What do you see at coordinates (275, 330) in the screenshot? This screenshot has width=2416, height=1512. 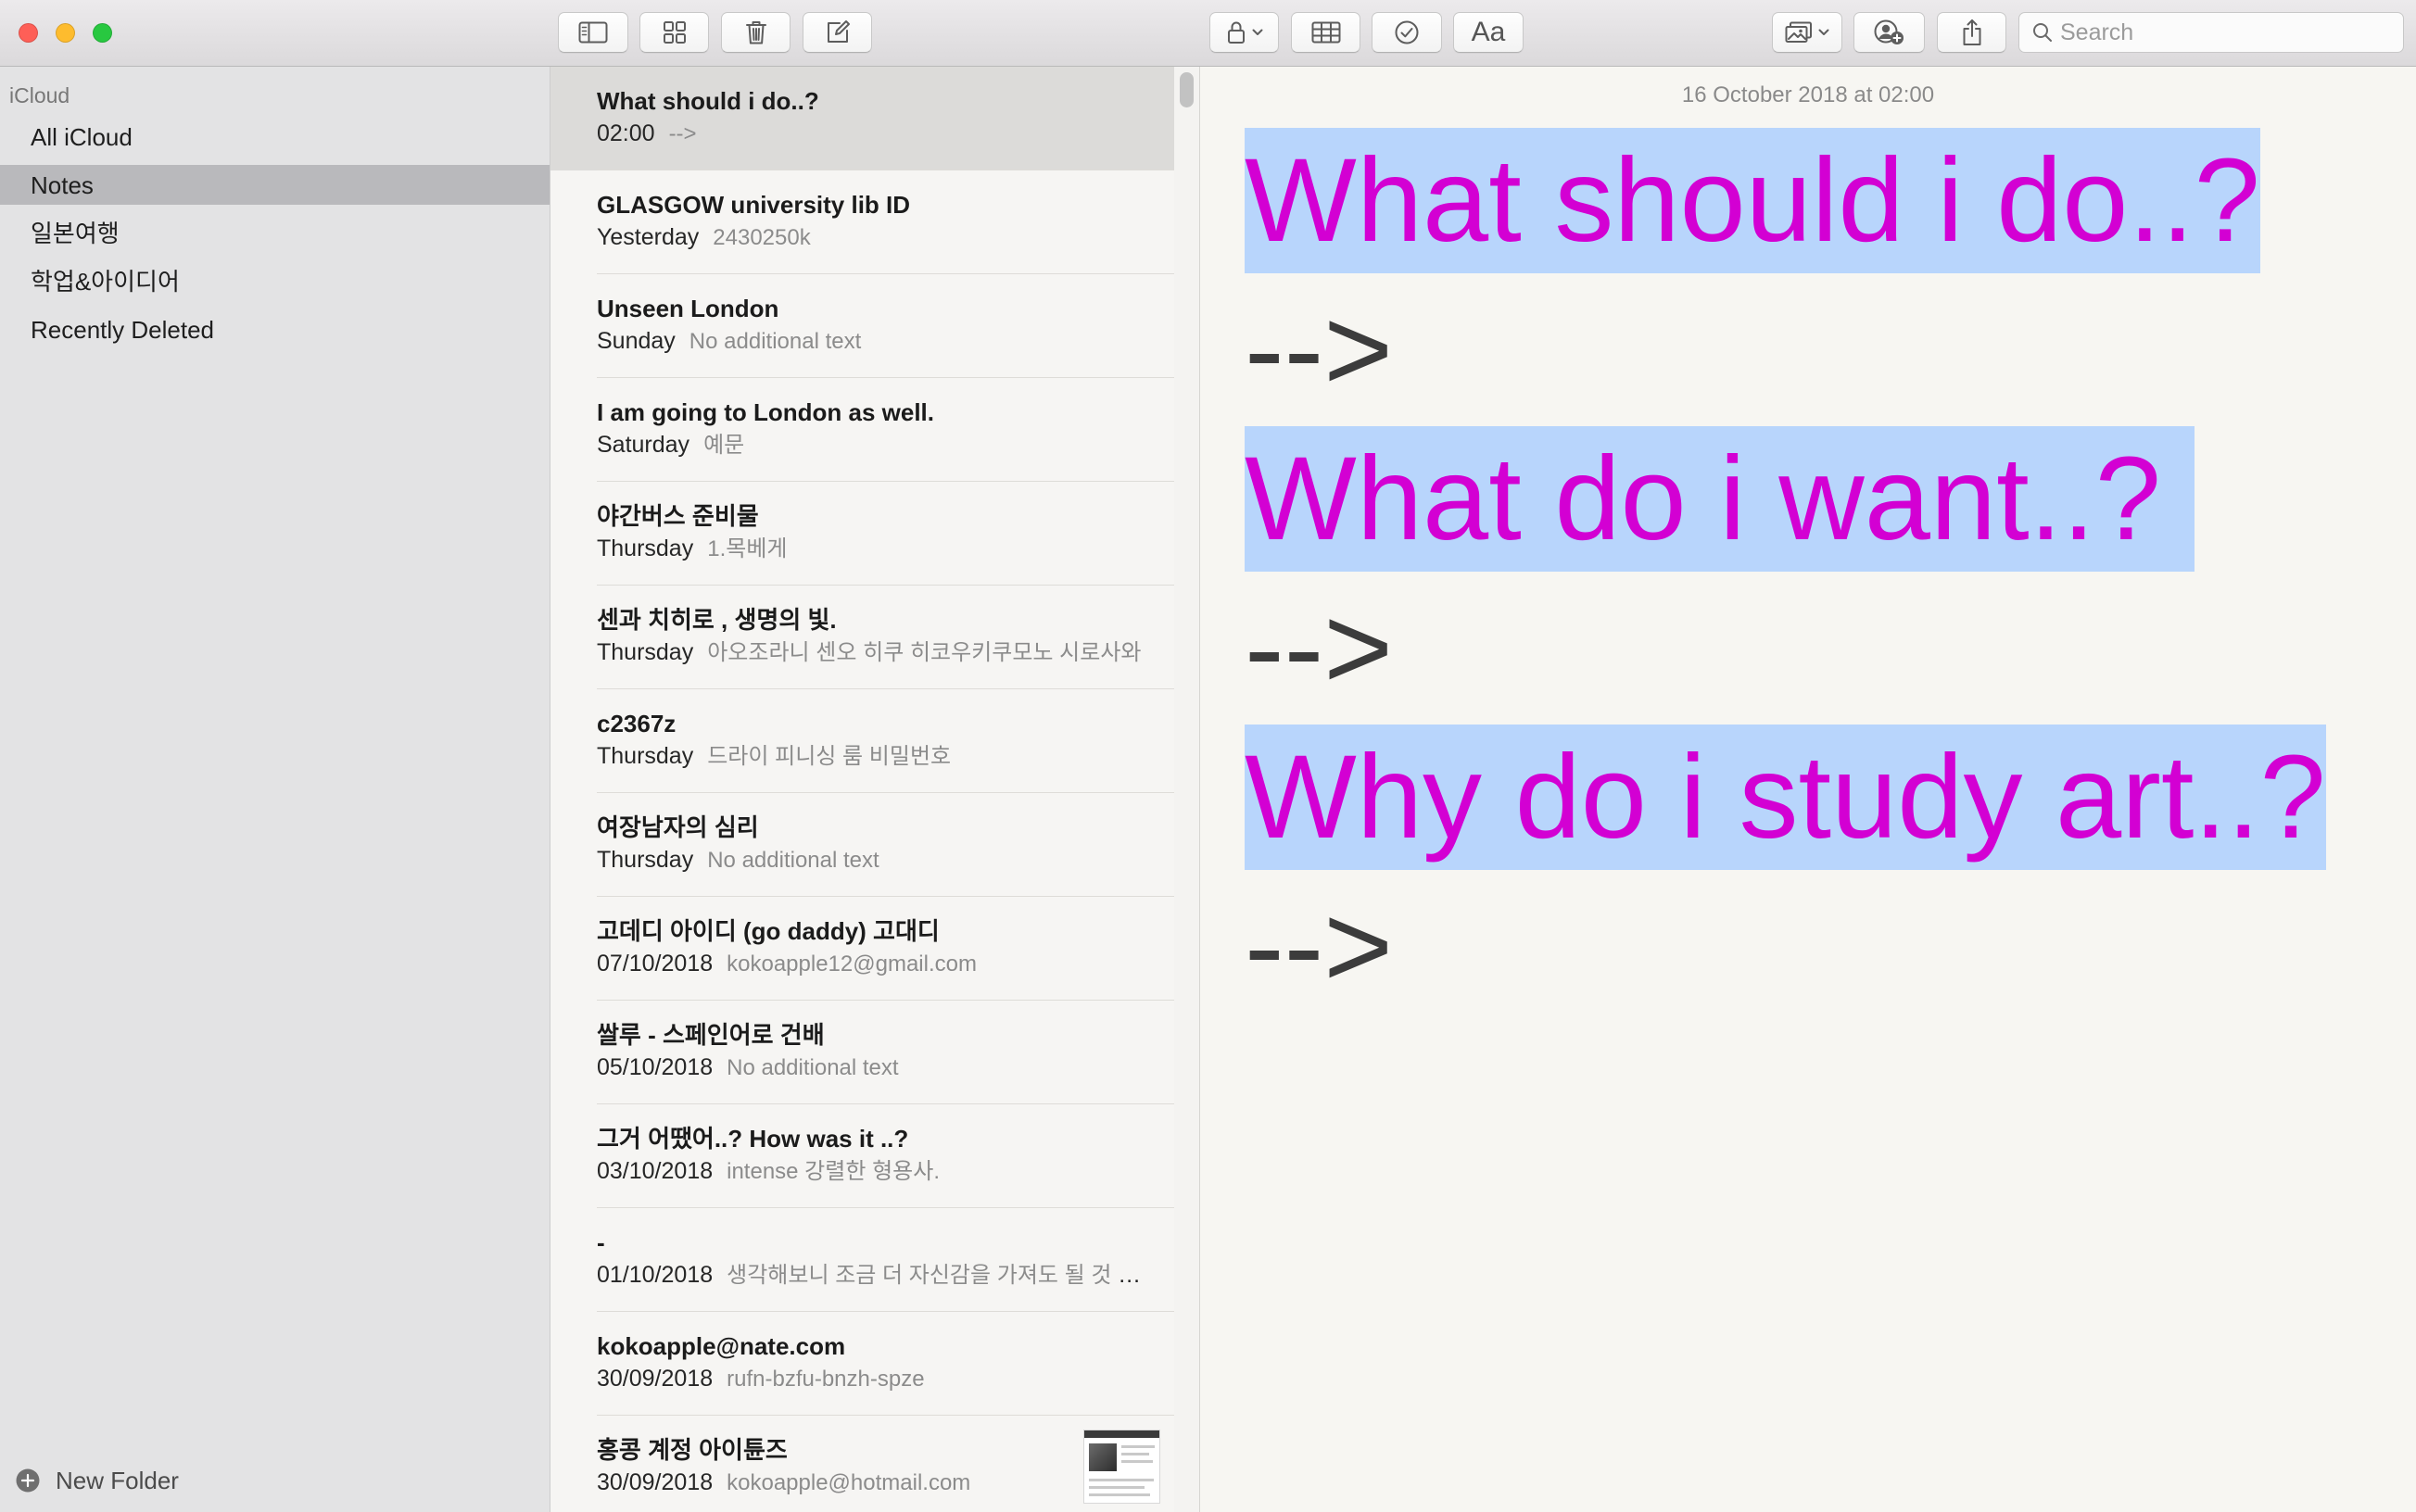 I see `sidebar-folder-recently-deleted: Recently Deleted` at bounding box center [275, 330].